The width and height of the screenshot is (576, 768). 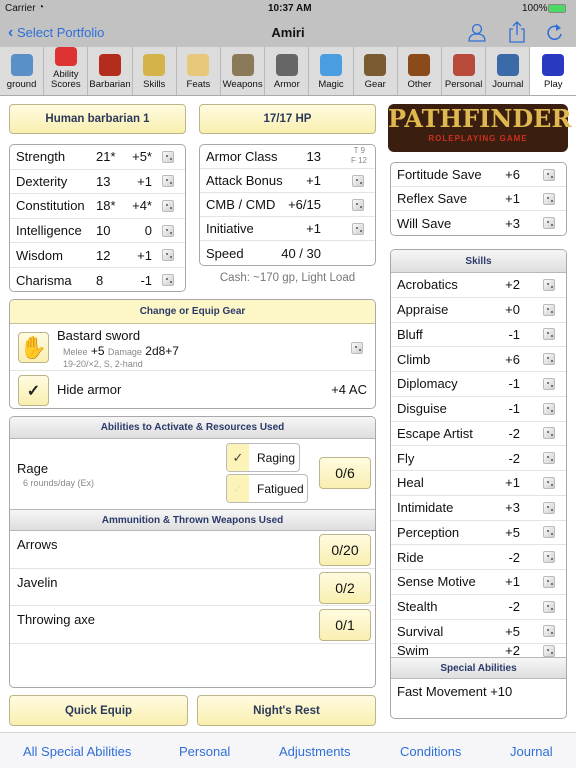 What do you see at coordinates (97, 231) in the screenshot?
I see `ability-row: Intelligence 10 0` at bounding box center [97, 231].